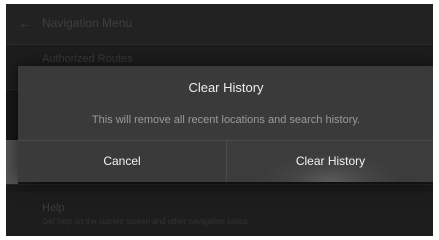 The width and height of the screenshot is (439, 240). Describe the element at coordinates (12, 162) in the screenshot. I see `background-selection-indicator` at that location.